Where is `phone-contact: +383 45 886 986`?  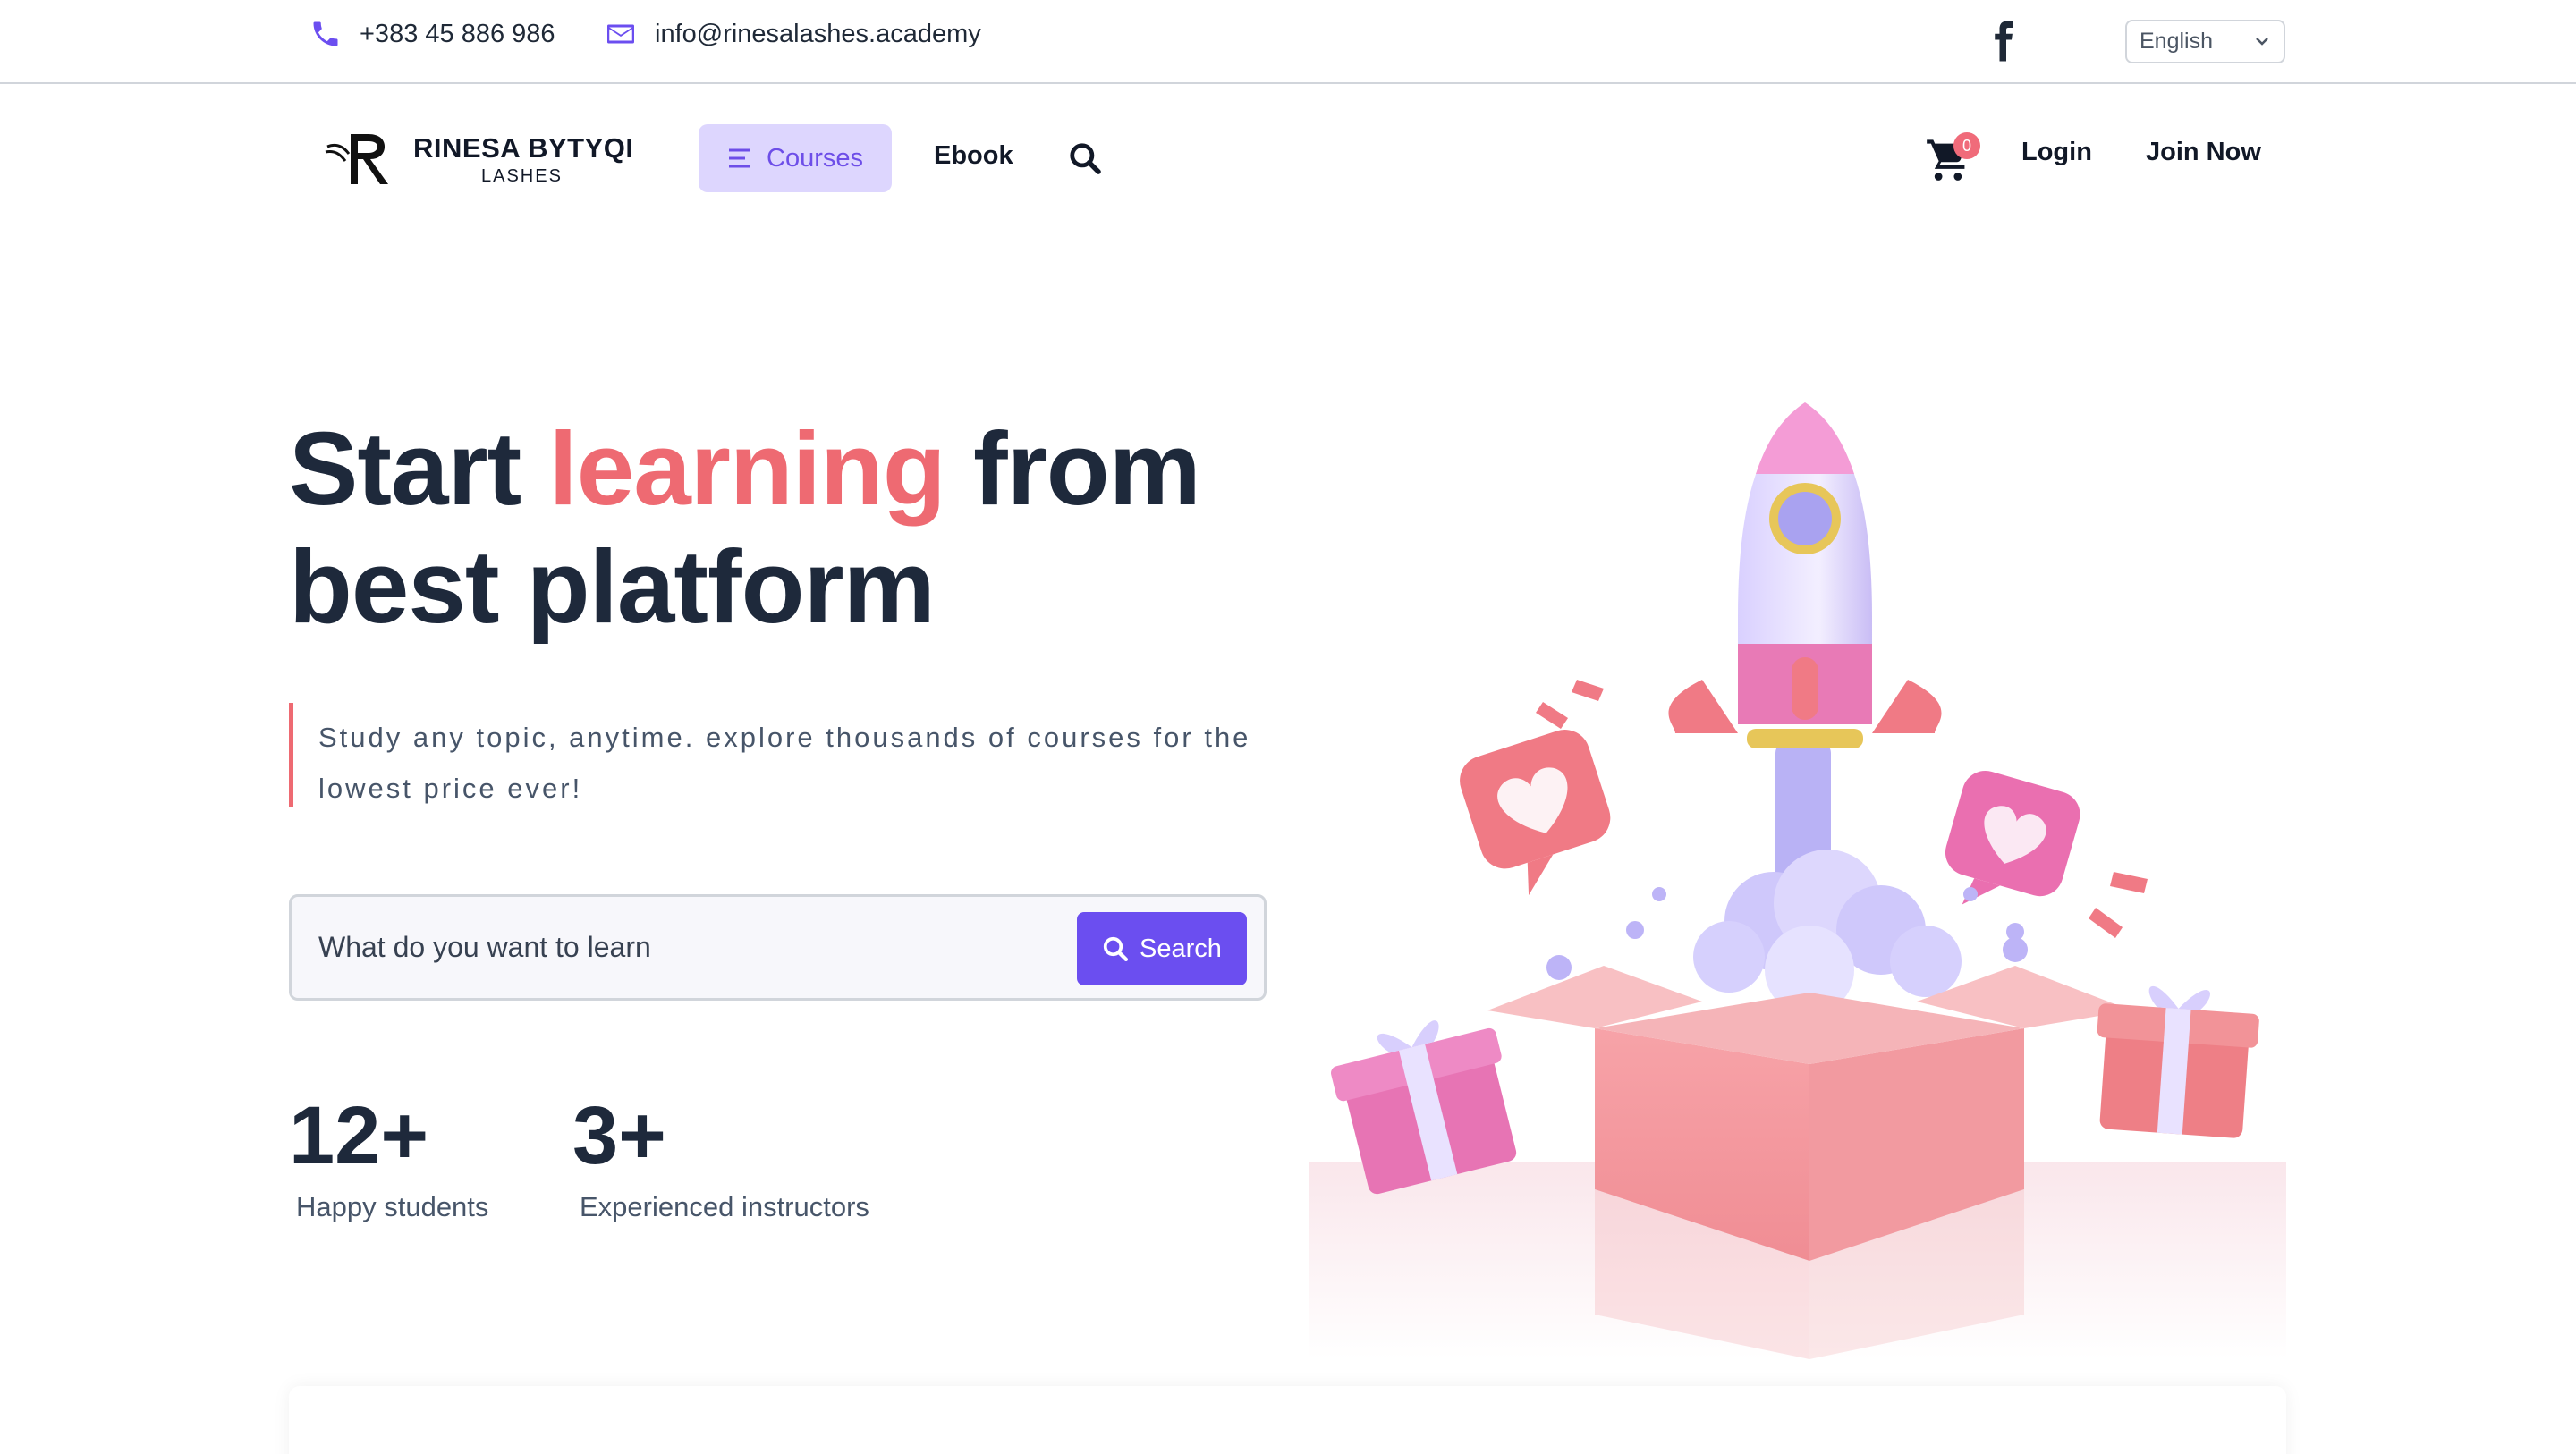
phone-contact: +383 45 886 986 is located at coordinates (432, 34).